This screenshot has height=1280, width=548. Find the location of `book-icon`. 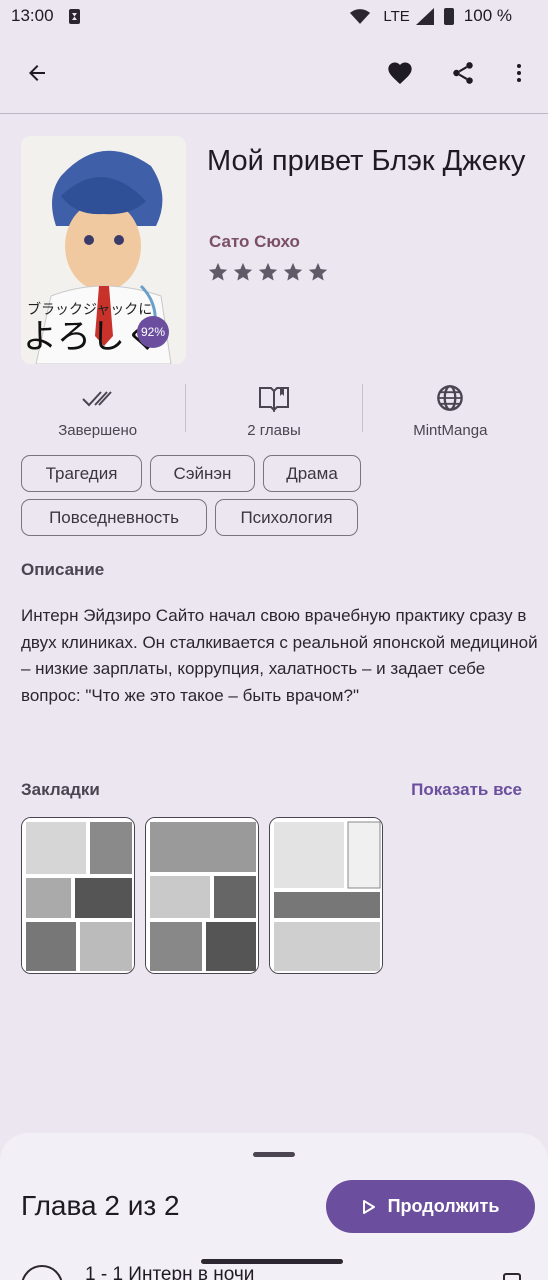

book-icon is located at coordinates (273, 399).